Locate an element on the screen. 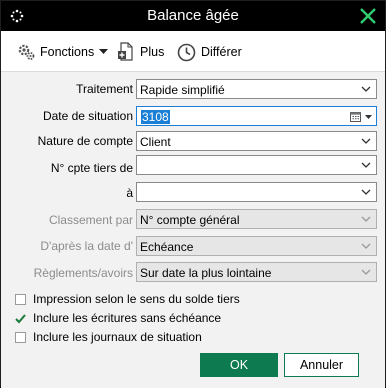 The height and width of the screenshot is (388, 386). date-situation-label: Date de situation is located at coordinates (87, 116).